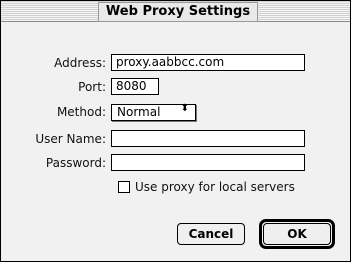 The image size is (351, 262). I want to click on port-label: Port:, so click(92, 87).